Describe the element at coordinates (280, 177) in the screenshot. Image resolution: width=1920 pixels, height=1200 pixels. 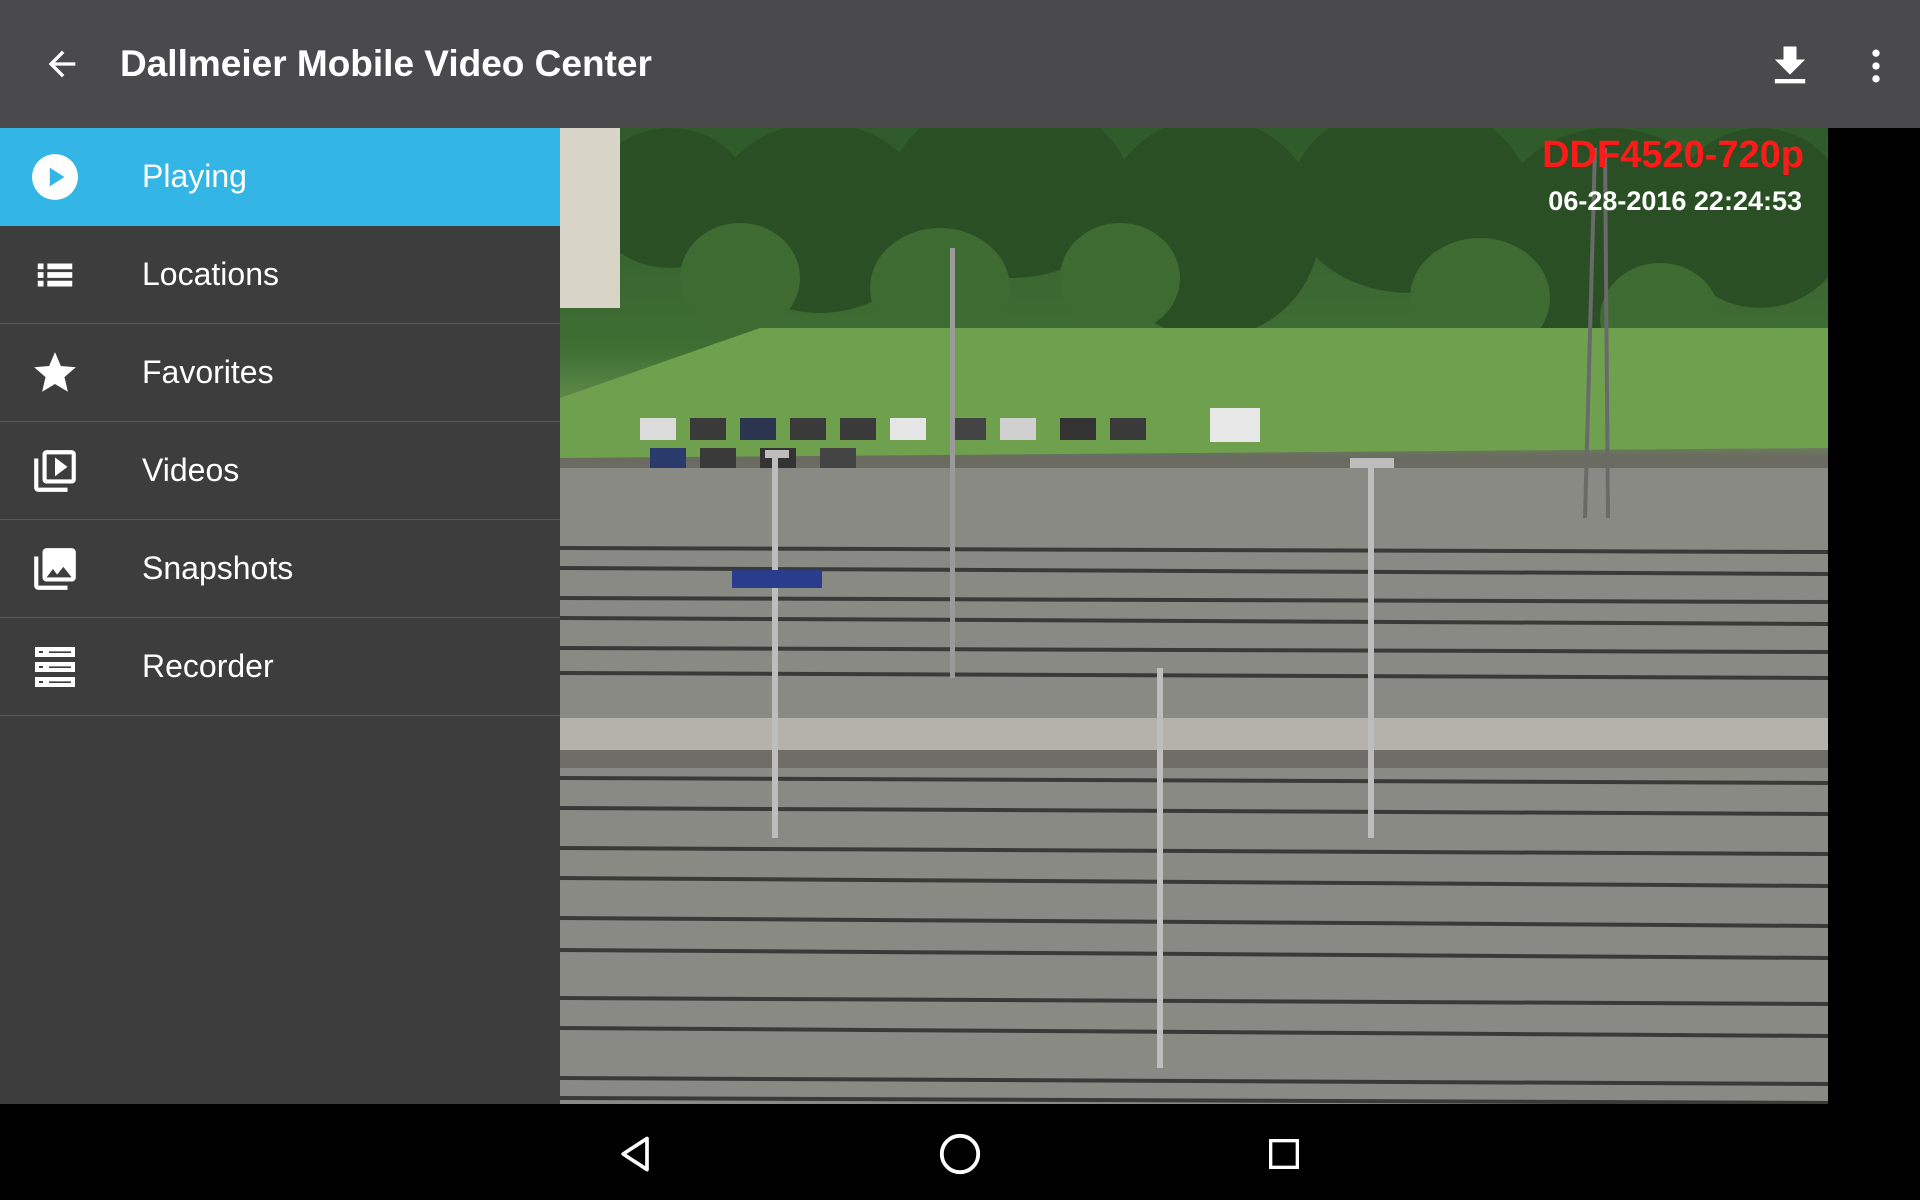
I see `drawer-item-playing: Playing` at that location.